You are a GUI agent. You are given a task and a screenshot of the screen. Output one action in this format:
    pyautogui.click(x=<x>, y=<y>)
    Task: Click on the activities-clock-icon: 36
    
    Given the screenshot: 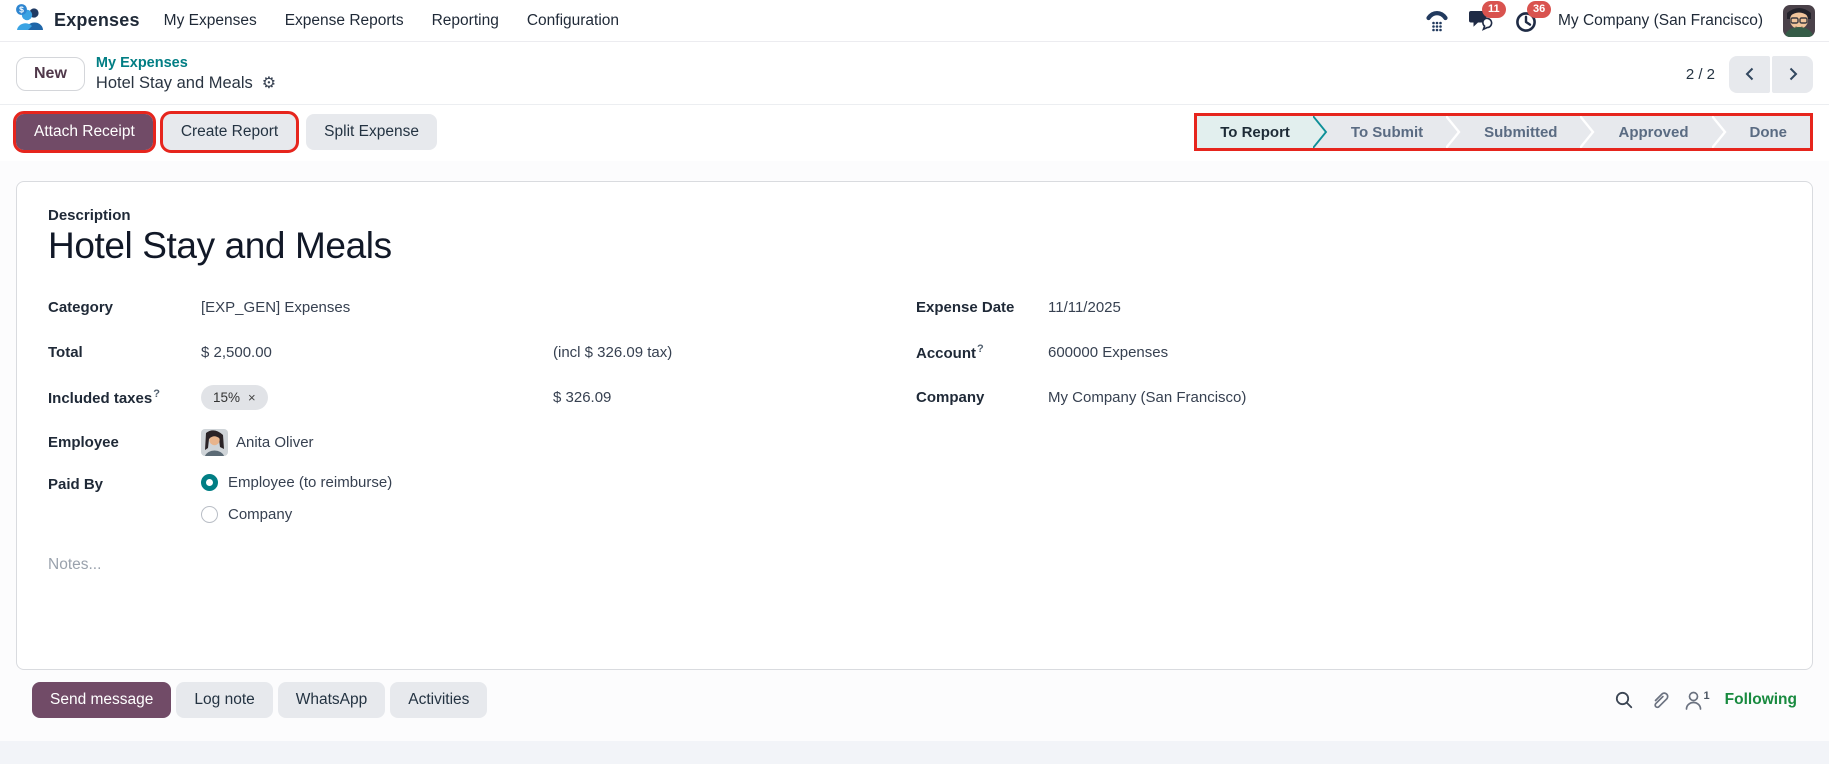 What is the action you would take?
    pyautogui.click(x=1533, y=16)
    